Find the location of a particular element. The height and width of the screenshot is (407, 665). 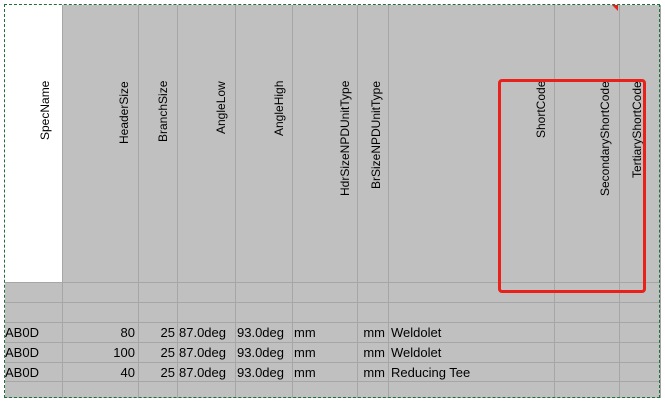

header-hdrsizenpdunittype: HdrSizeNPDUnitType is located at coordinates (345, 181).